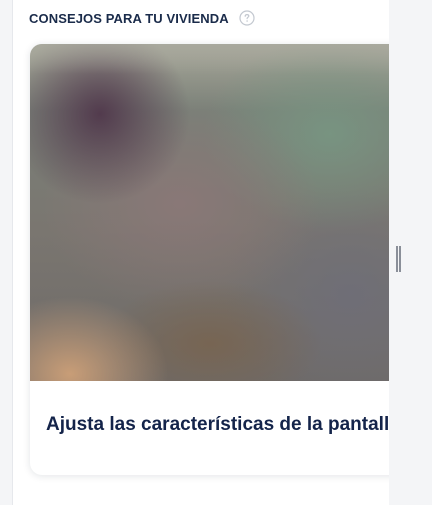 The image size is (432, 505). Describe the element at coordinates (247, 18) in the screenshot. I see `help-icon` at that location.